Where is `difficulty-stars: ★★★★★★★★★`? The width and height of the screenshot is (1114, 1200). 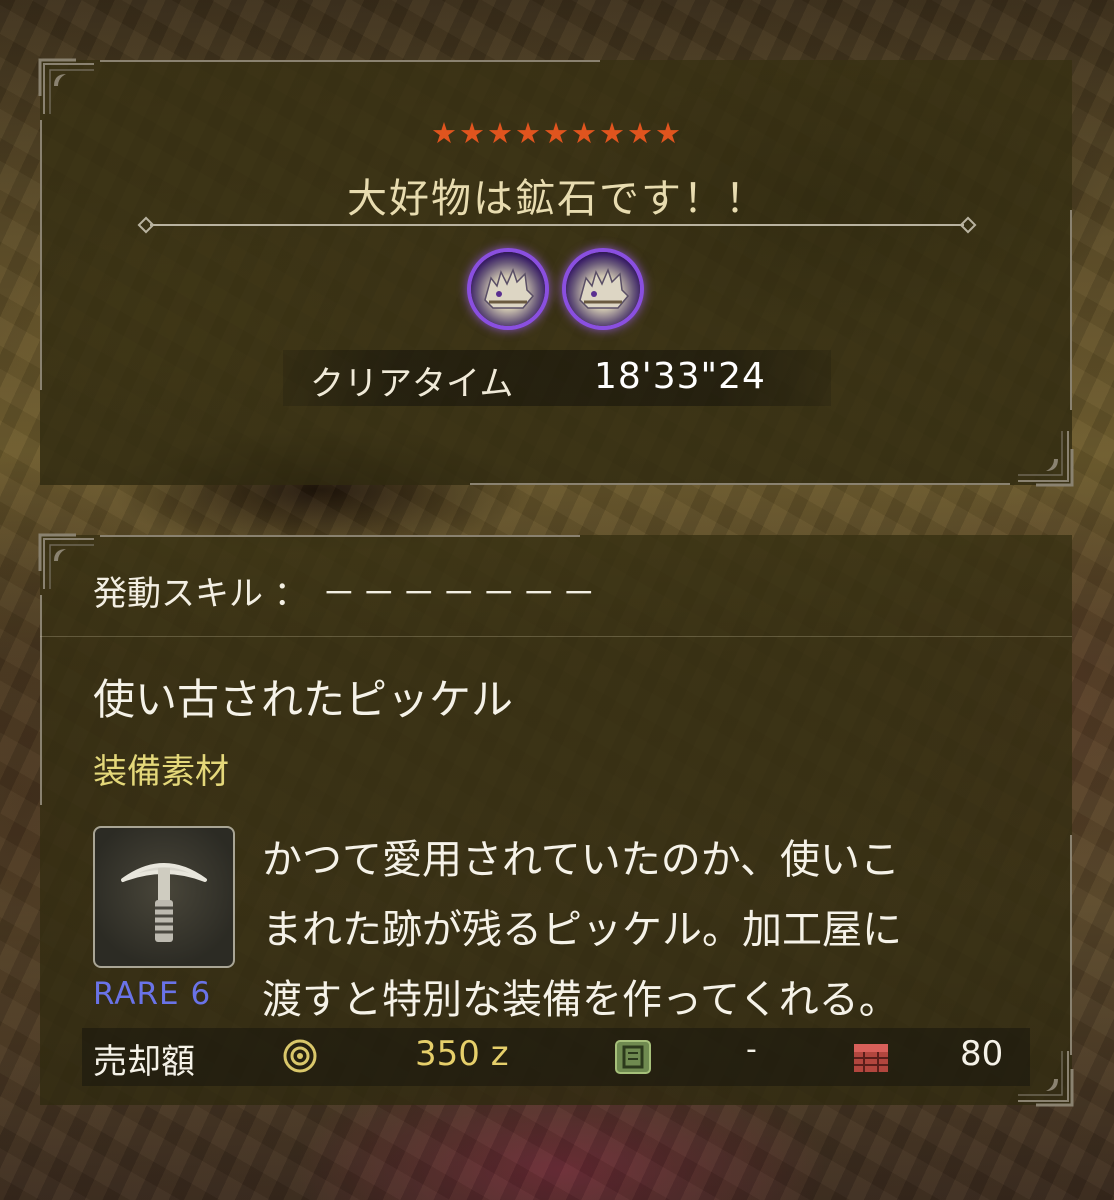 difficulty-stars: ★★★★★★★★★ is located at coordinates (557, 133).